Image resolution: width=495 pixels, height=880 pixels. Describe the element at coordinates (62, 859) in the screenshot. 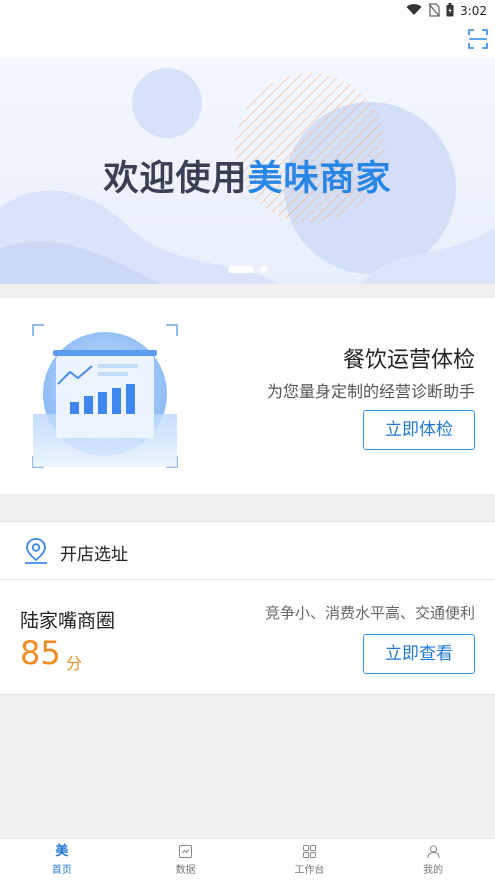

I see `tab-home: 美 首页` at that location.